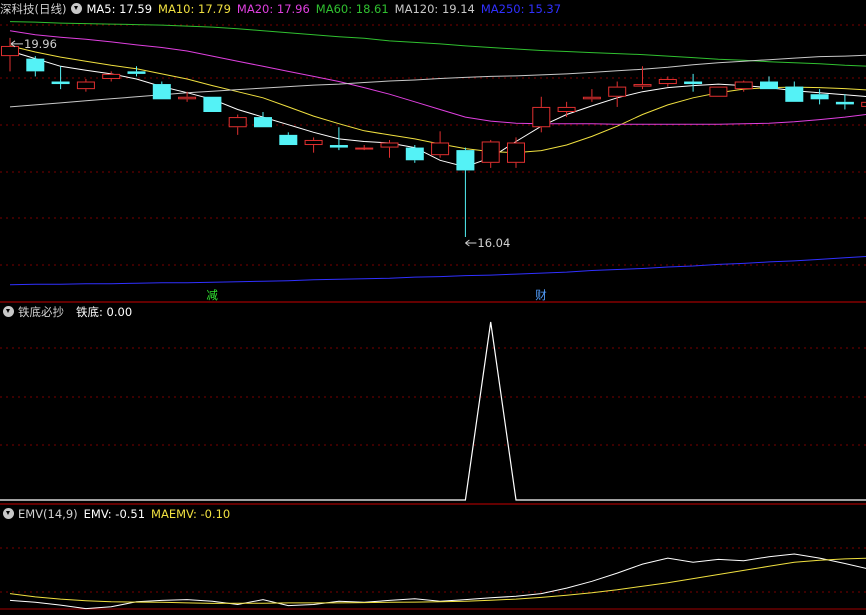  I want to click on ma-line-ma250, so click(437, 270).